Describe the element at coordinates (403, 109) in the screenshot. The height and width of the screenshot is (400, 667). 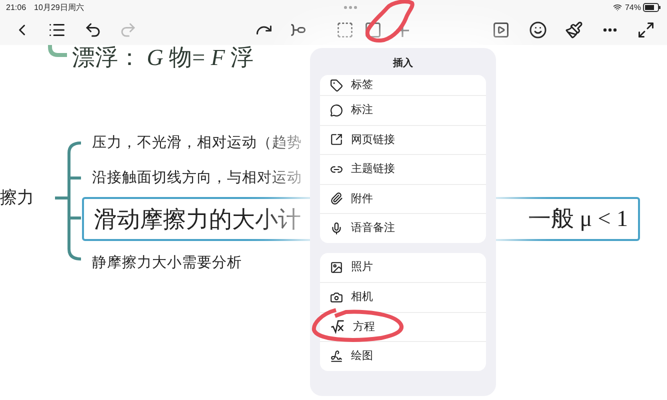
I see `menu-item: 标注` at that location.